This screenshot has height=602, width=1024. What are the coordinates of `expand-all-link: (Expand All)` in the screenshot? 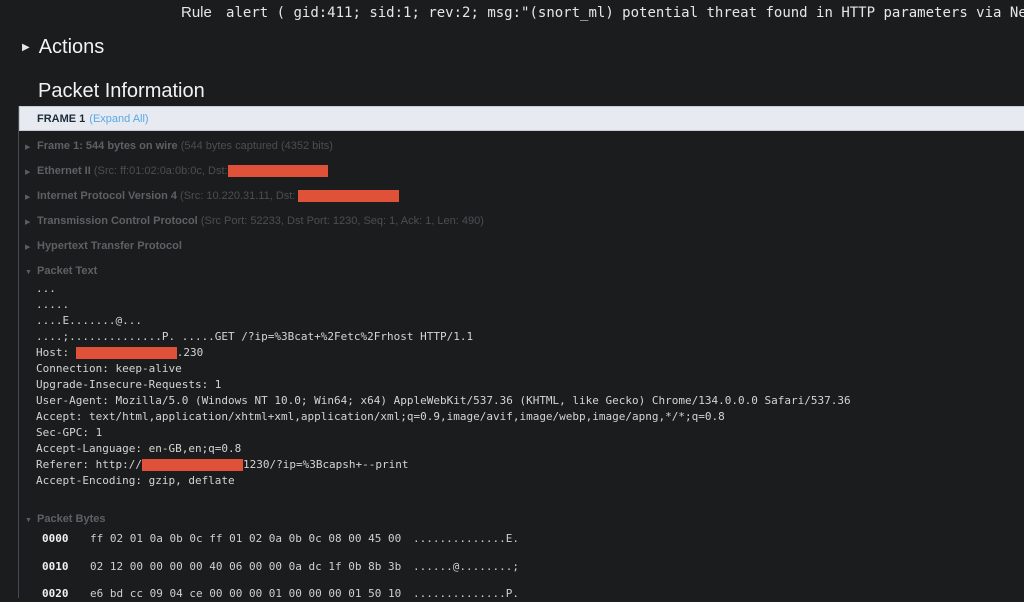 It's located at (118, 119).